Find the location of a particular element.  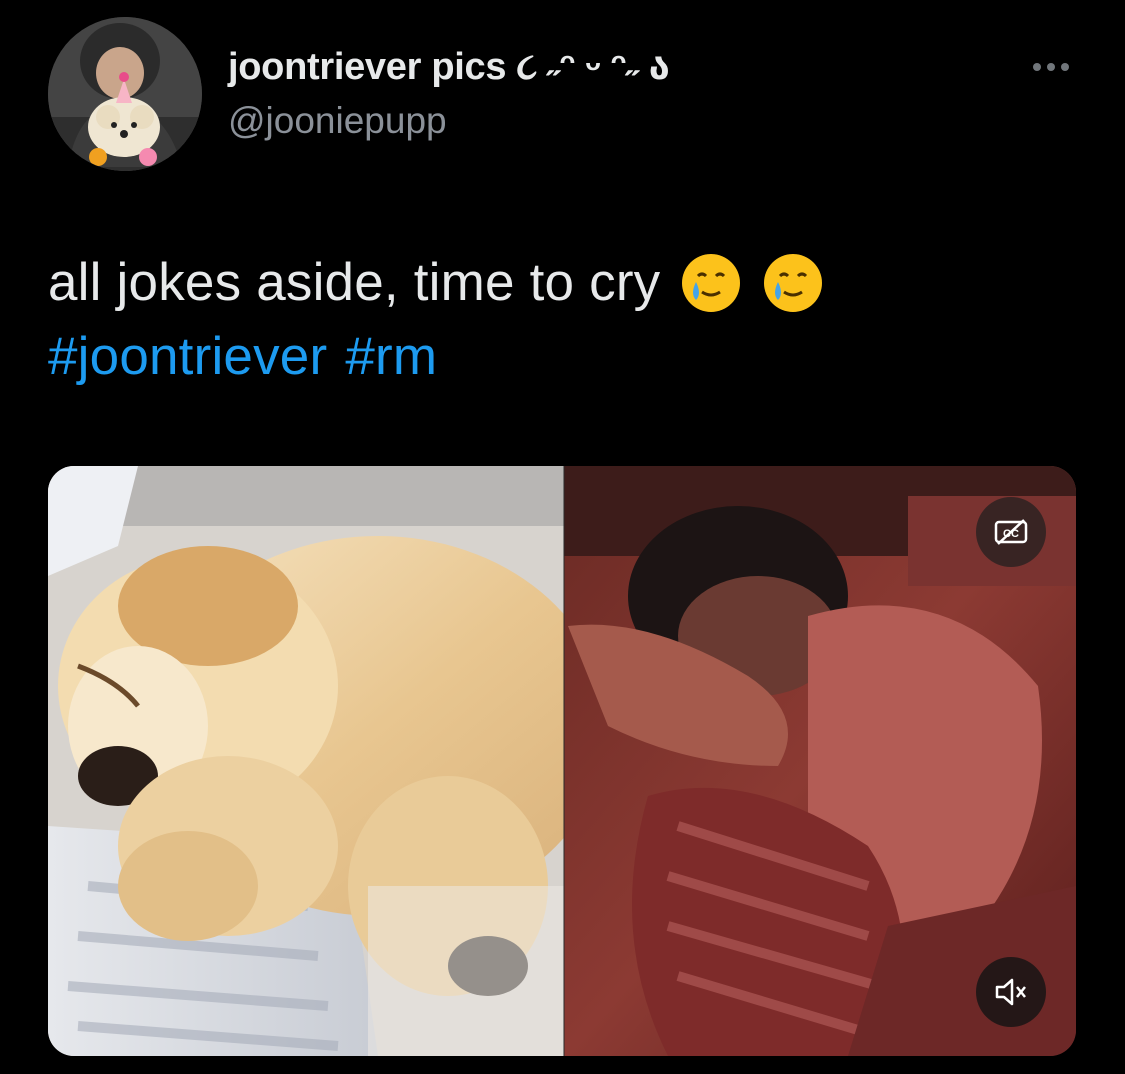

tweet-text-line: all jokes aside, time to cry is located at coordinates (568, 283).